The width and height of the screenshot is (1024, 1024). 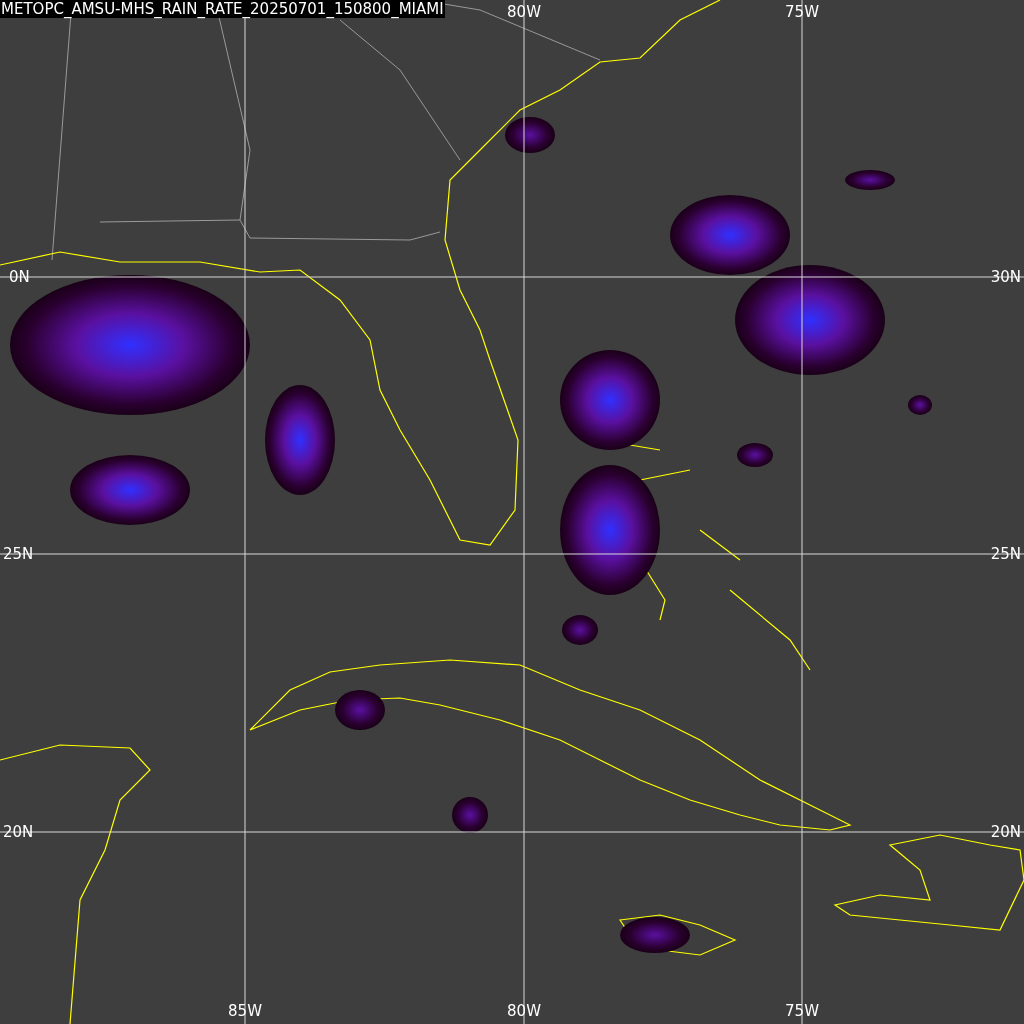 What do you see at coordinates (19, 277) in the screenshot?
I see `latitude-label: 0N` at bounding box center [19, 277].